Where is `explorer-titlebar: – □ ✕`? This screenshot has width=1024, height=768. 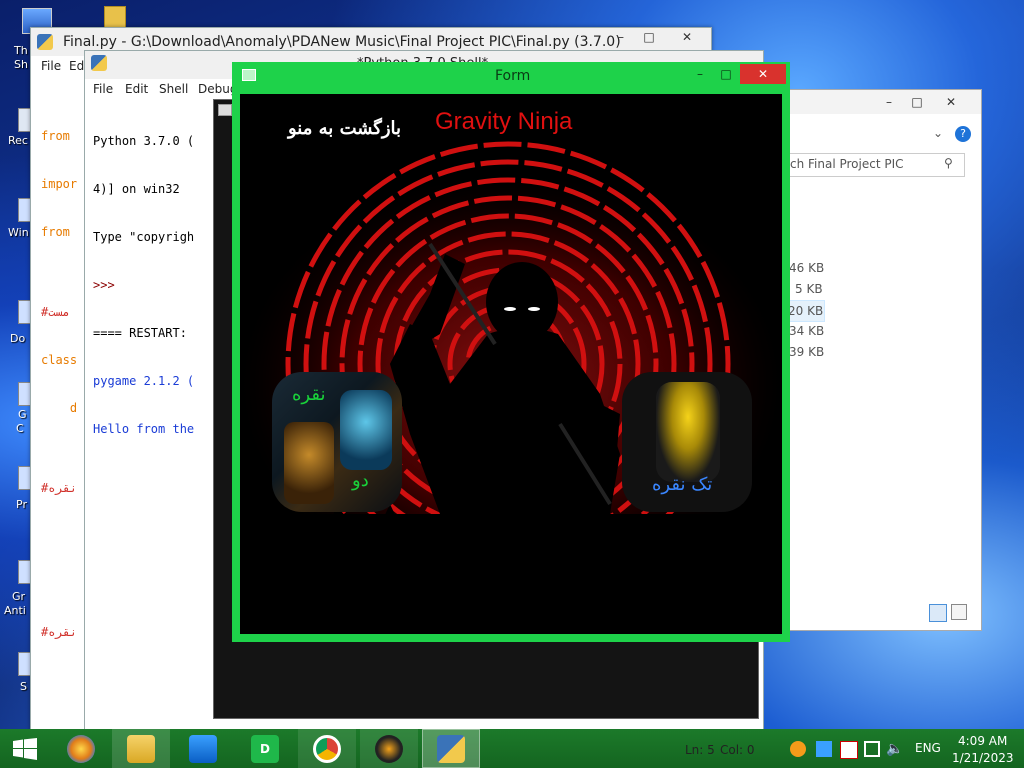
explorer-titlebar: – □ ✕ is located at coordinates (871, 102).